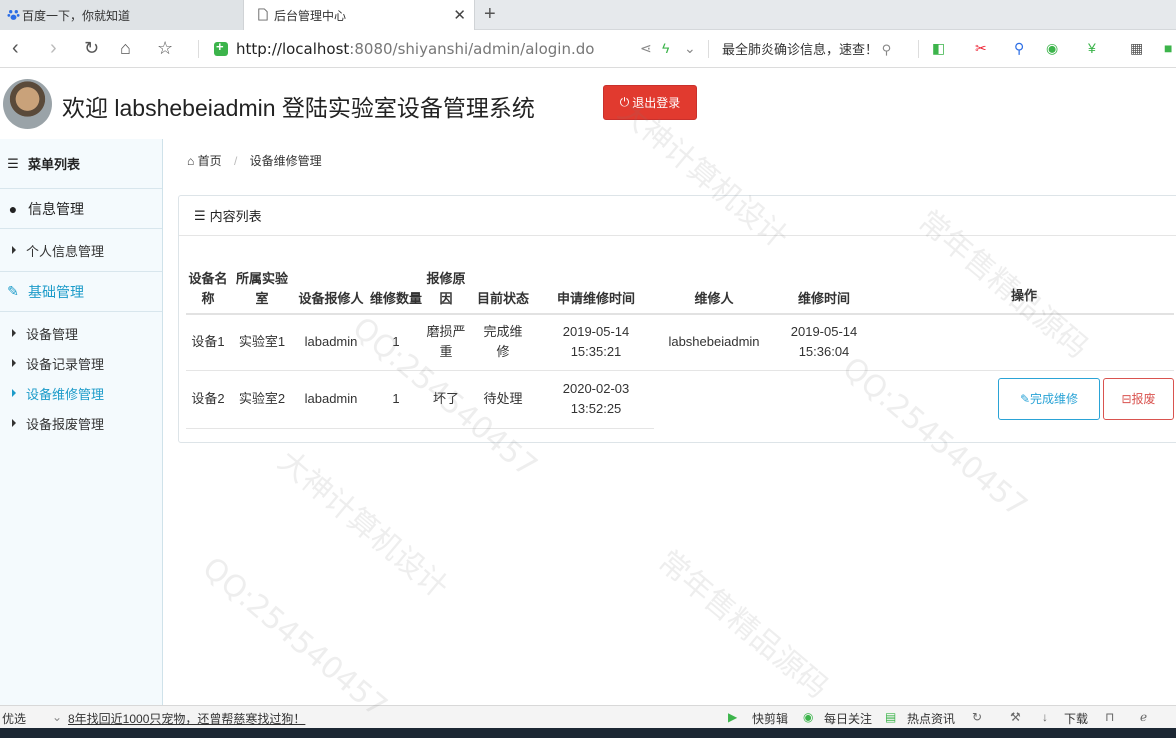 The height and width of the screenshot is (738, 1176). I want to click on trash-icon: ⊟, so click(1126, 399).